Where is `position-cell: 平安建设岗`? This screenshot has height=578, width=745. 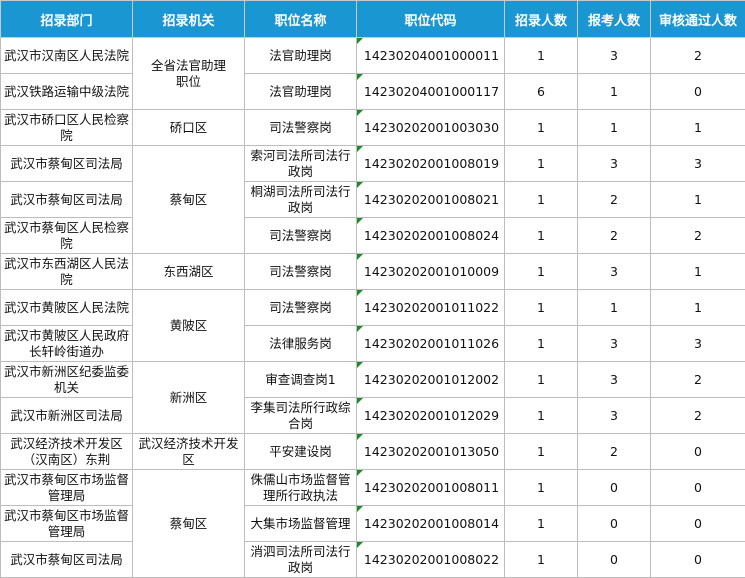 position-cell: 平安建设岗 is located at coordinates (301, 452).